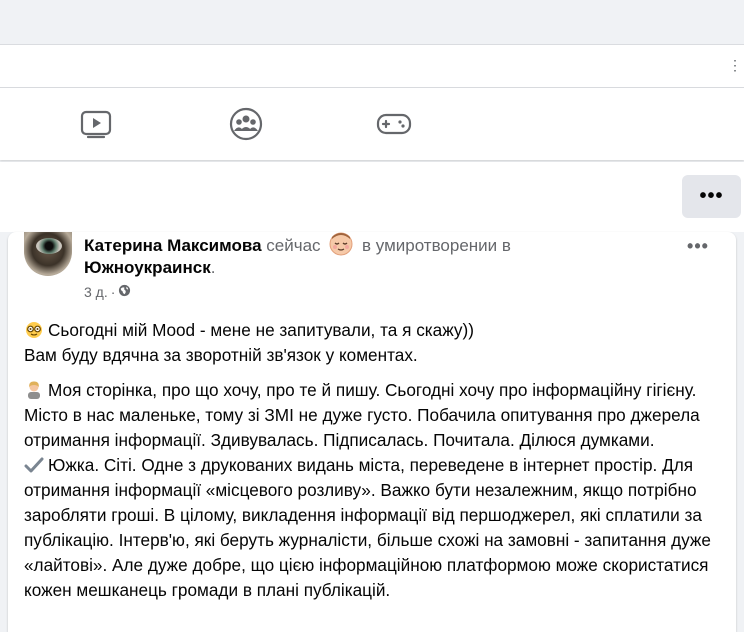  I want to click on post-more-button: •••, so click(698, 248).